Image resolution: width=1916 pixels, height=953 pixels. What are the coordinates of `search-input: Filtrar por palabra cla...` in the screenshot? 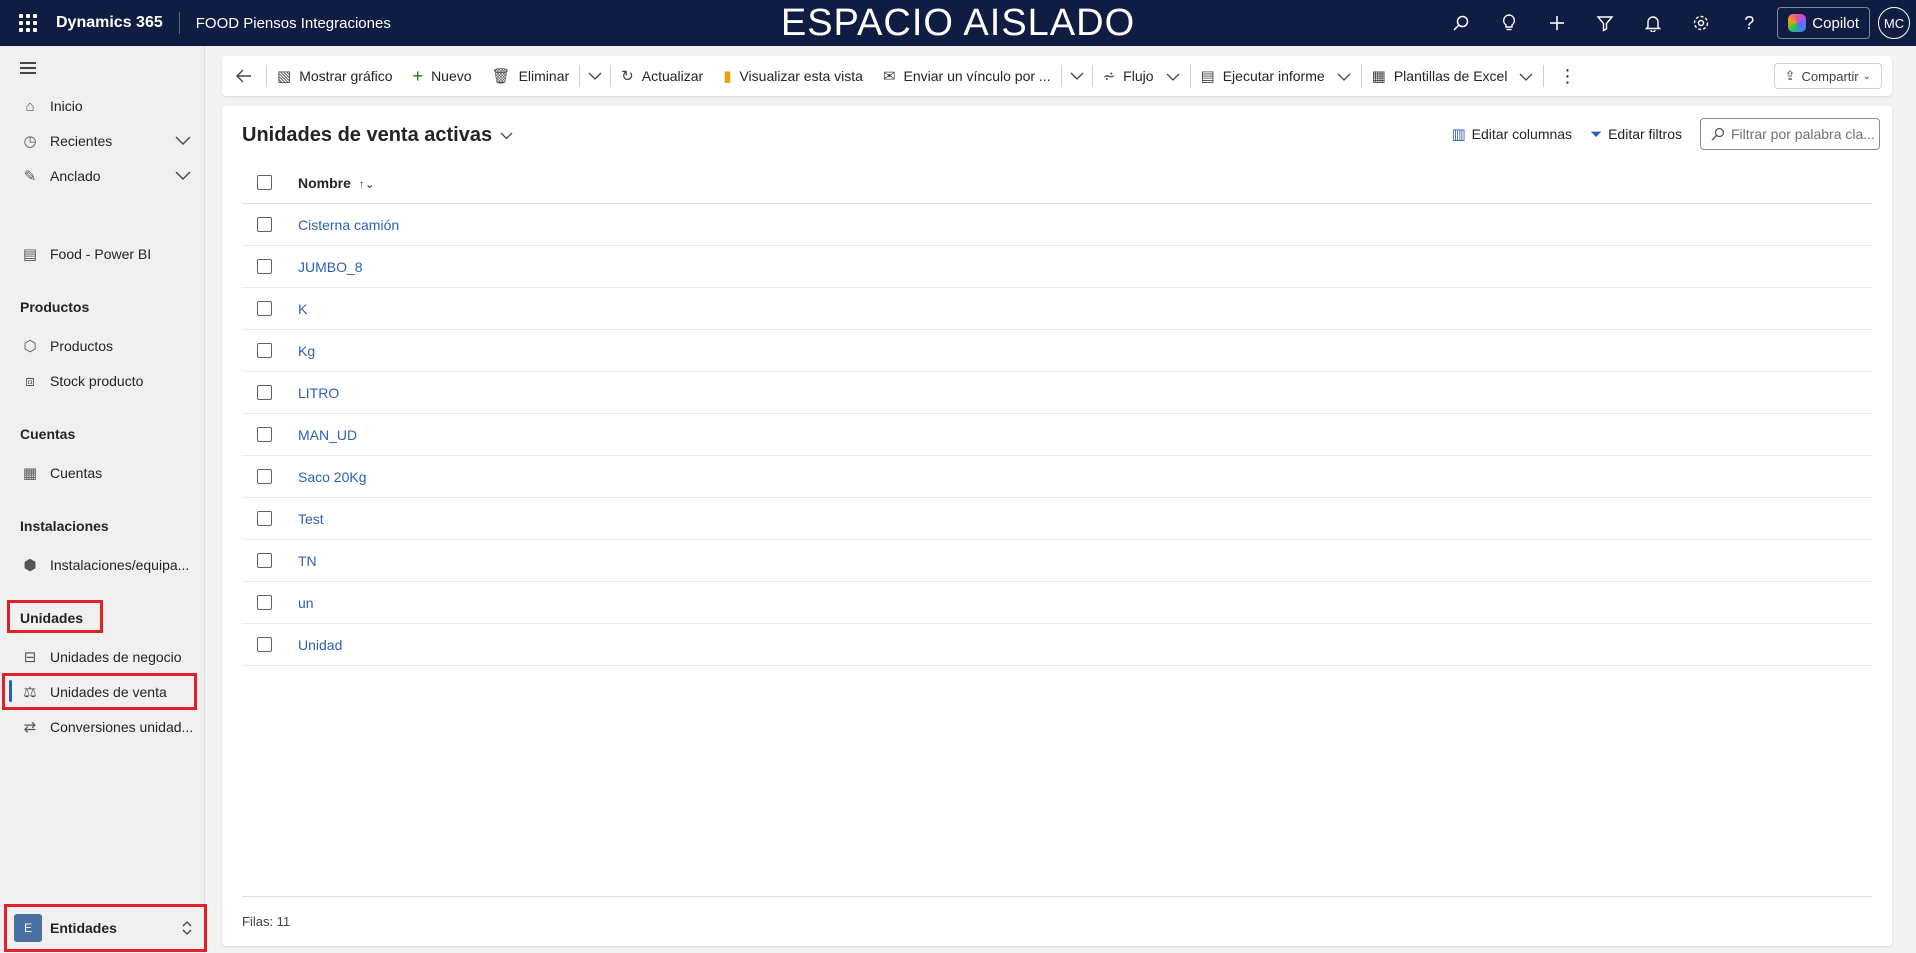 It's located at (1790, 134).